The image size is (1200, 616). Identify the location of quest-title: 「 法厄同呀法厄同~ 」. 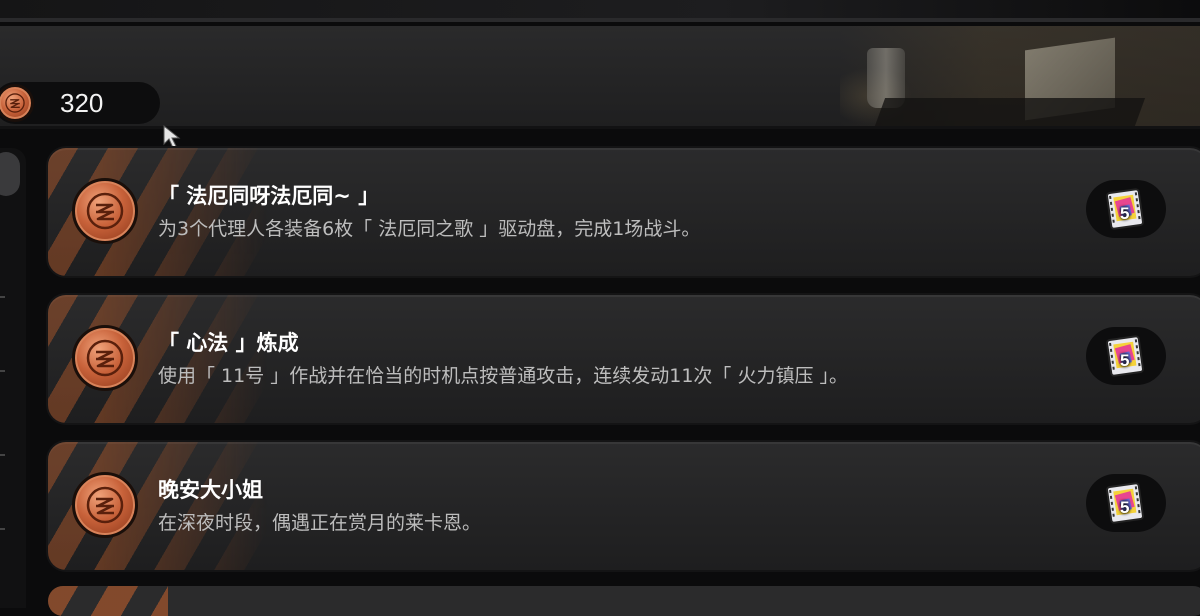
(269, 196).